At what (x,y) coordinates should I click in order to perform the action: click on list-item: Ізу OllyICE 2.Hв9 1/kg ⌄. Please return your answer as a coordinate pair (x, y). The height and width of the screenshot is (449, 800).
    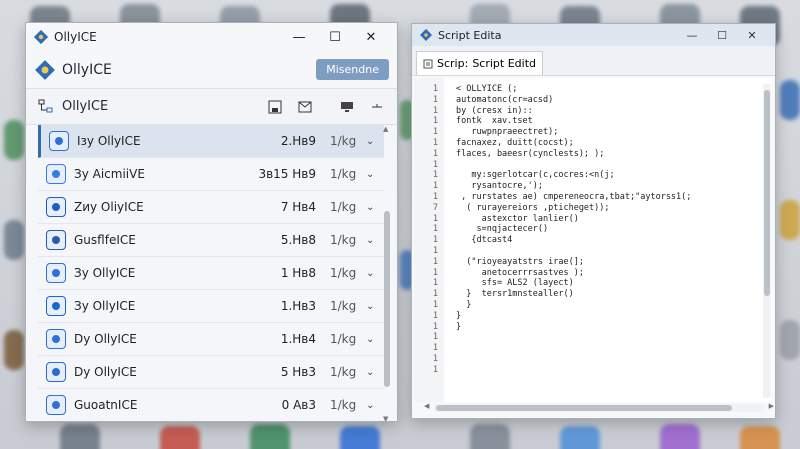
    Looking at the image, I should click on (211, 141).